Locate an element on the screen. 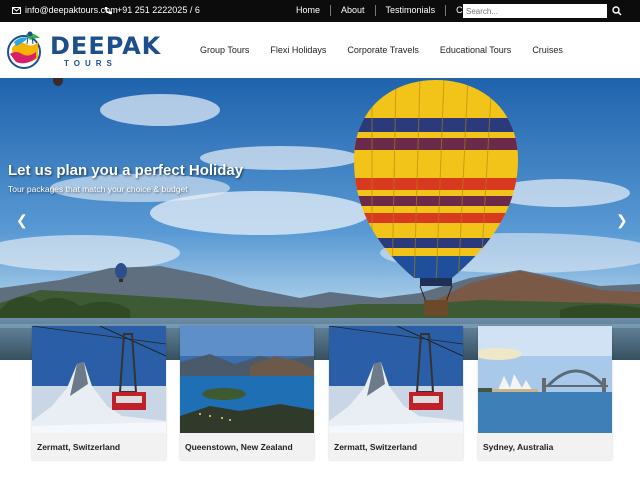  phone-contact: +91 251 2222025 / 6 is located at coordinates (152, 10).